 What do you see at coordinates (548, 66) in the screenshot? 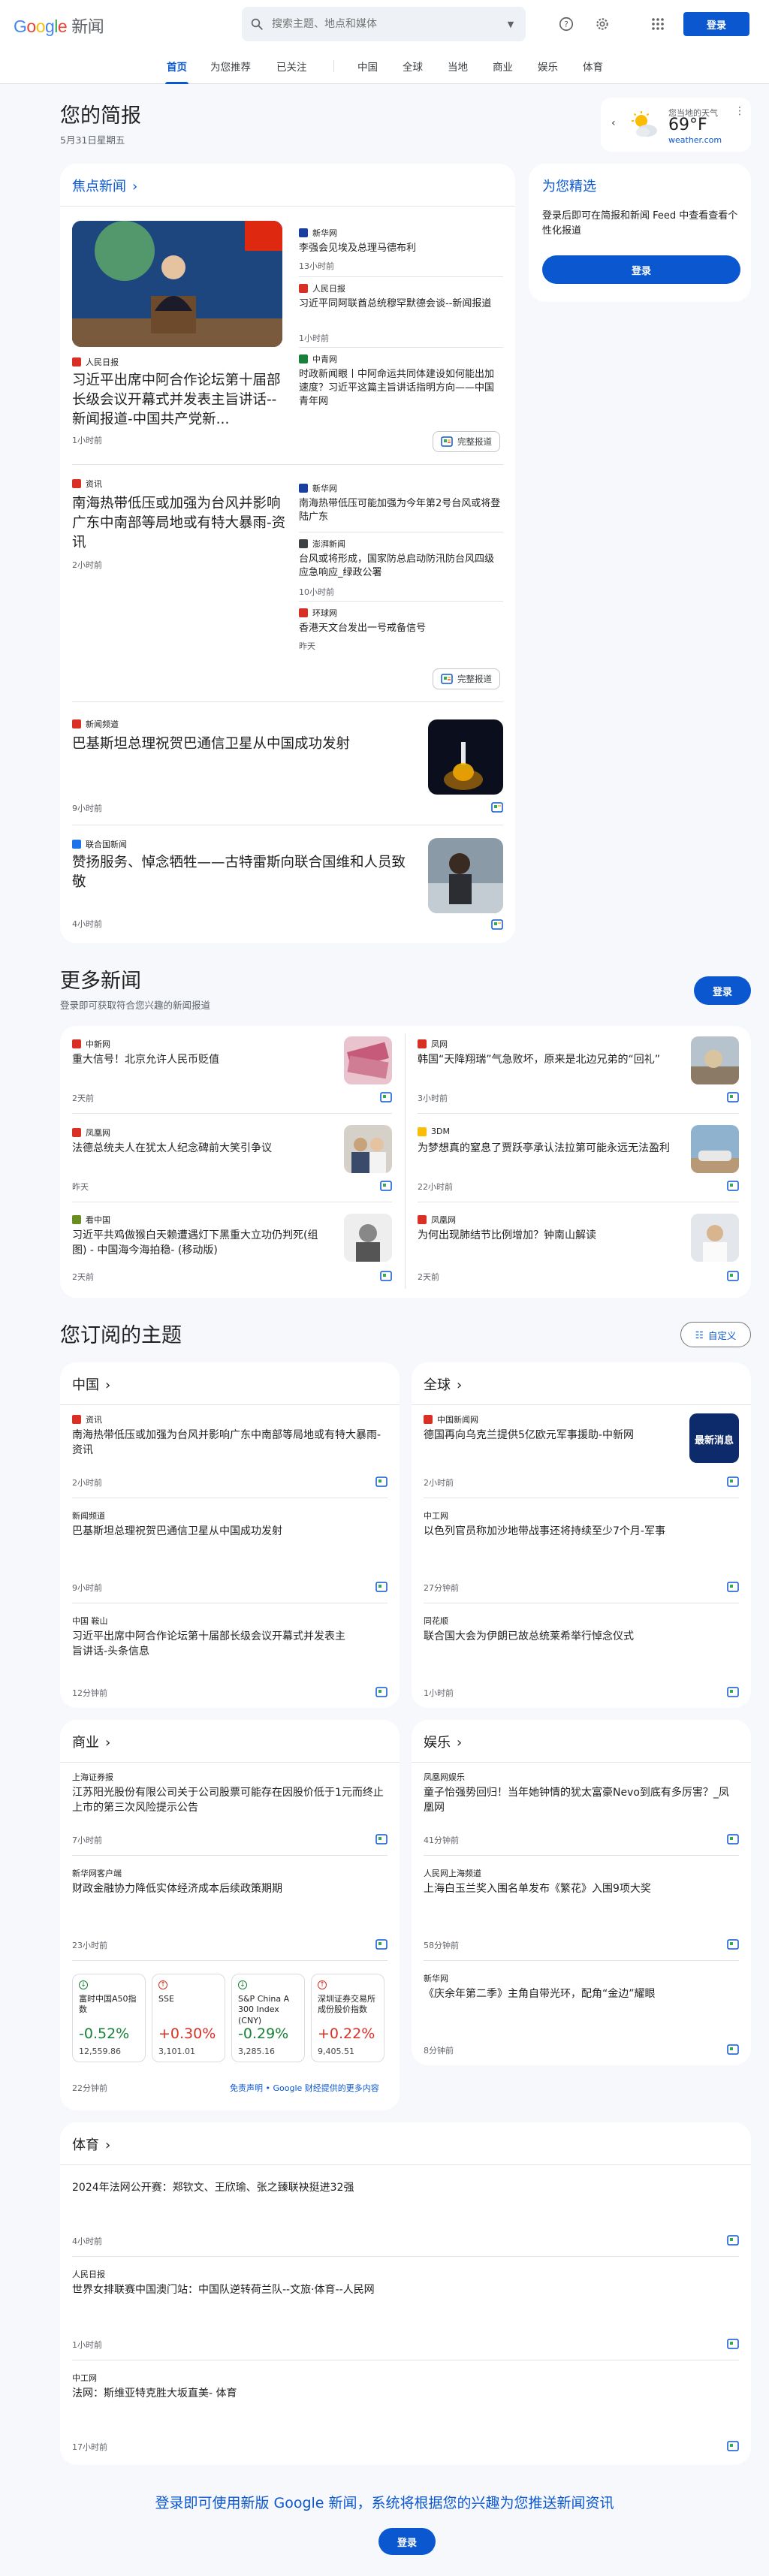
I see `tab-entertainment: 娱乐` at bounding box center [548, 66].